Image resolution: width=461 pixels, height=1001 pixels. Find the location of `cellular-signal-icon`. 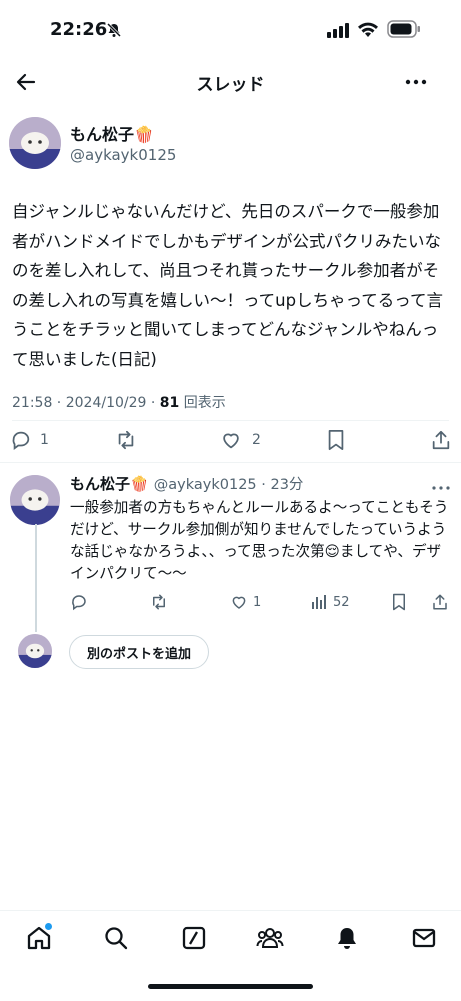

cellular-signal-icon is located at coordinates (339, 32).